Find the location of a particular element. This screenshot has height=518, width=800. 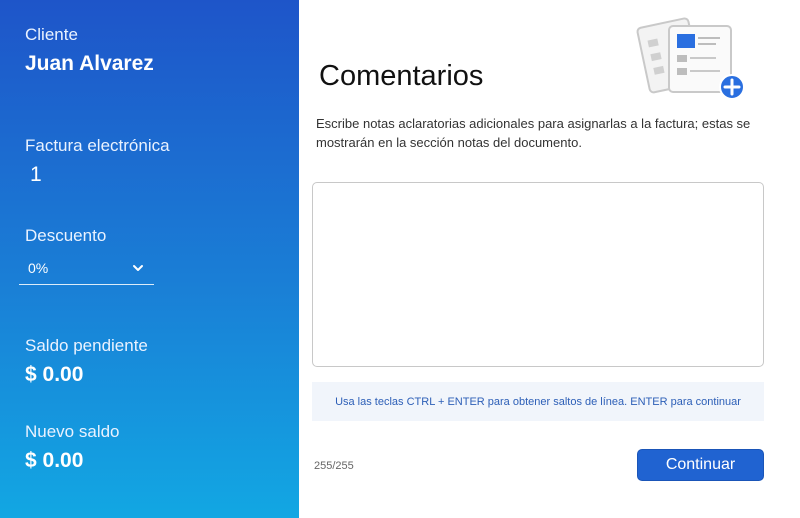

client-name: Juan Alvarez is located at coordinates (89, 63).